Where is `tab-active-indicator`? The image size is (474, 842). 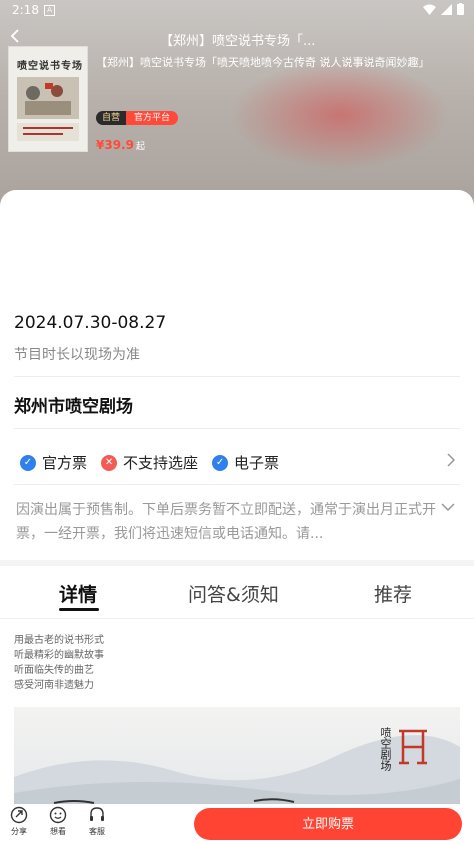 tab-active-indicator is located at coordinates (79, 609).